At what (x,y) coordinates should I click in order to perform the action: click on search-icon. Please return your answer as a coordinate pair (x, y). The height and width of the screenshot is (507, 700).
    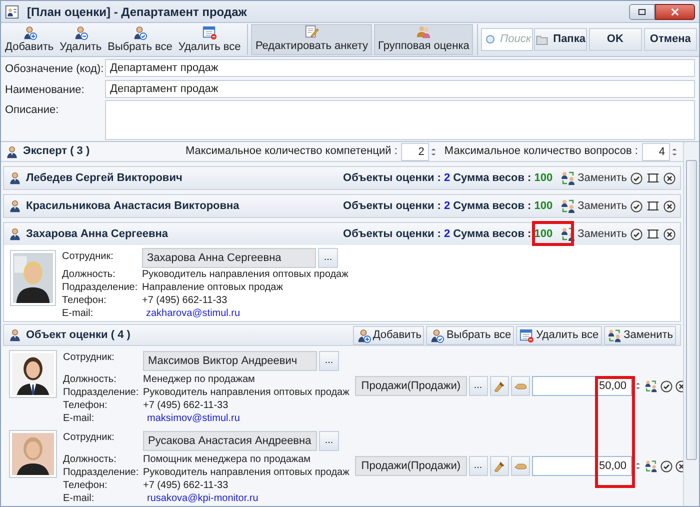
    Looking at the image, I should click on (491, 40).